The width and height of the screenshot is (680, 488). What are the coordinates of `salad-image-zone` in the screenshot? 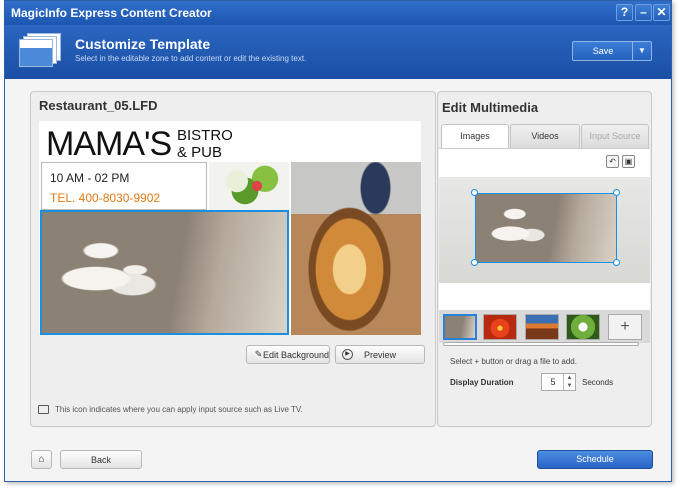 It's located at (249, 186).